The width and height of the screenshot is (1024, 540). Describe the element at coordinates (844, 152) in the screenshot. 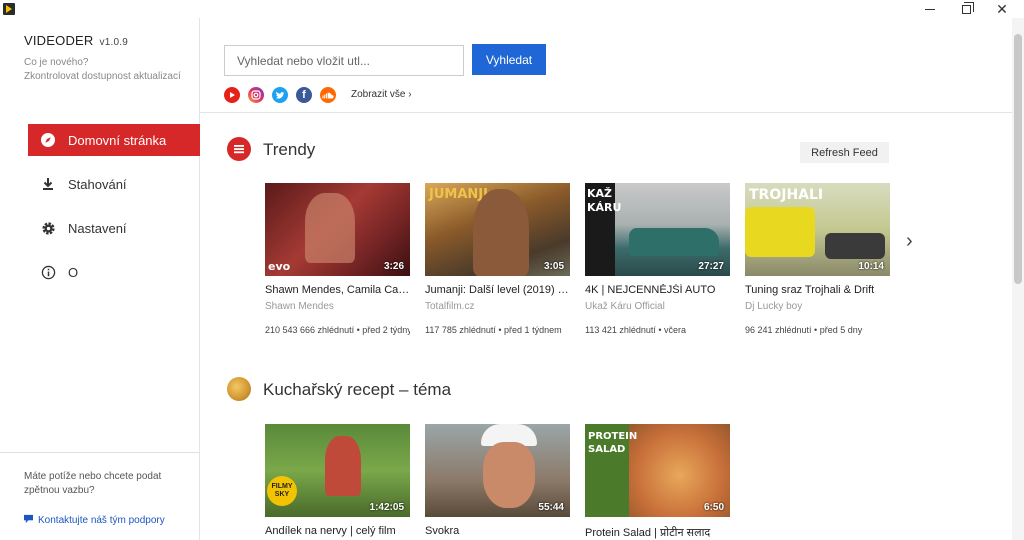

I see `refresh-feed-button: Refresh Feed` at that location.